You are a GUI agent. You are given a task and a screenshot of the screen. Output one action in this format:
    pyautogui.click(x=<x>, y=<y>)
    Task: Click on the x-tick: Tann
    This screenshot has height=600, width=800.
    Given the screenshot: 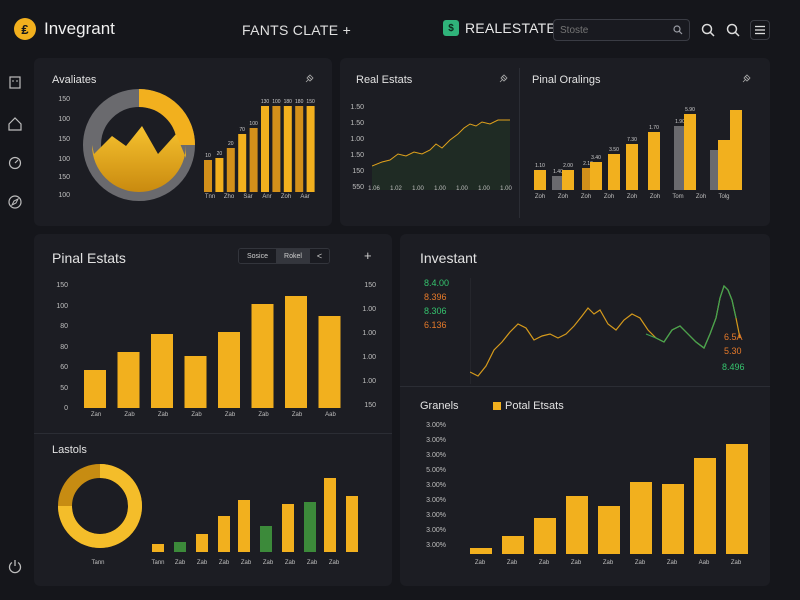 What is the action you would take?
    pyautogui.click(x=158, y=563)
    